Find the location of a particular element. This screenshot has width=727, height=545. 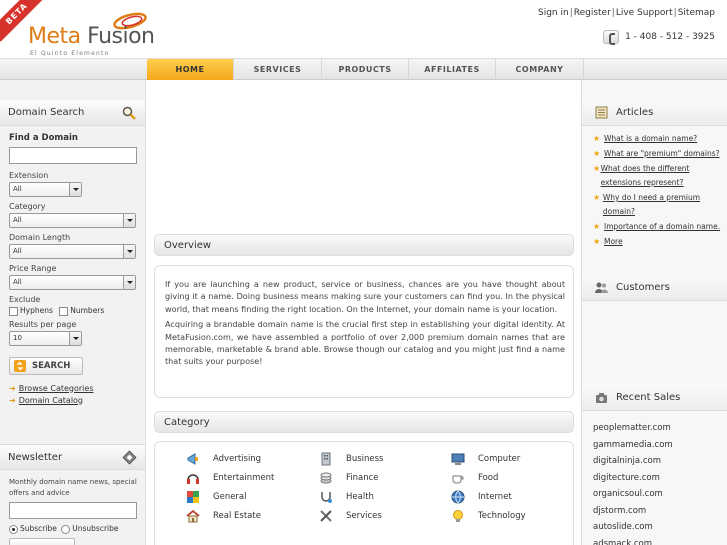

numbers-label: Numbers is located at coordinates (87, 310).